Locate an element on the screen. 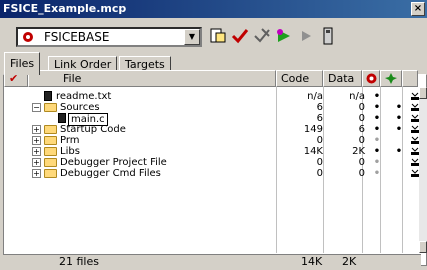 This screenshot has height=270, width=427. debug-icon is located at coordinates (284, 36).